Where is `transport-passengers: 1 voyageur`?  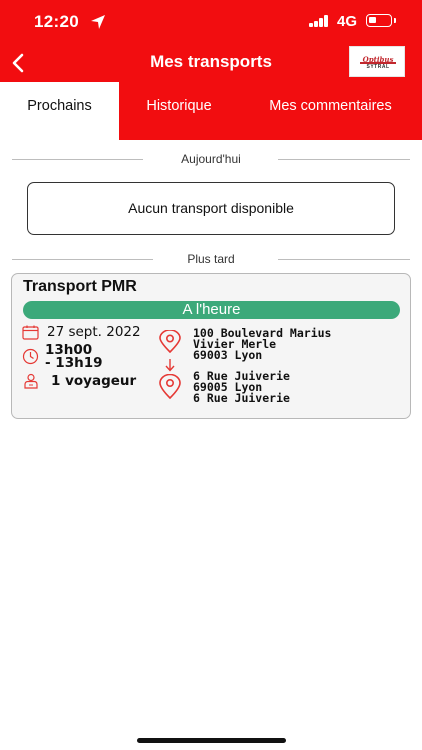 transport-passengers: 1 voyageur is located at coordinates (94, 381).